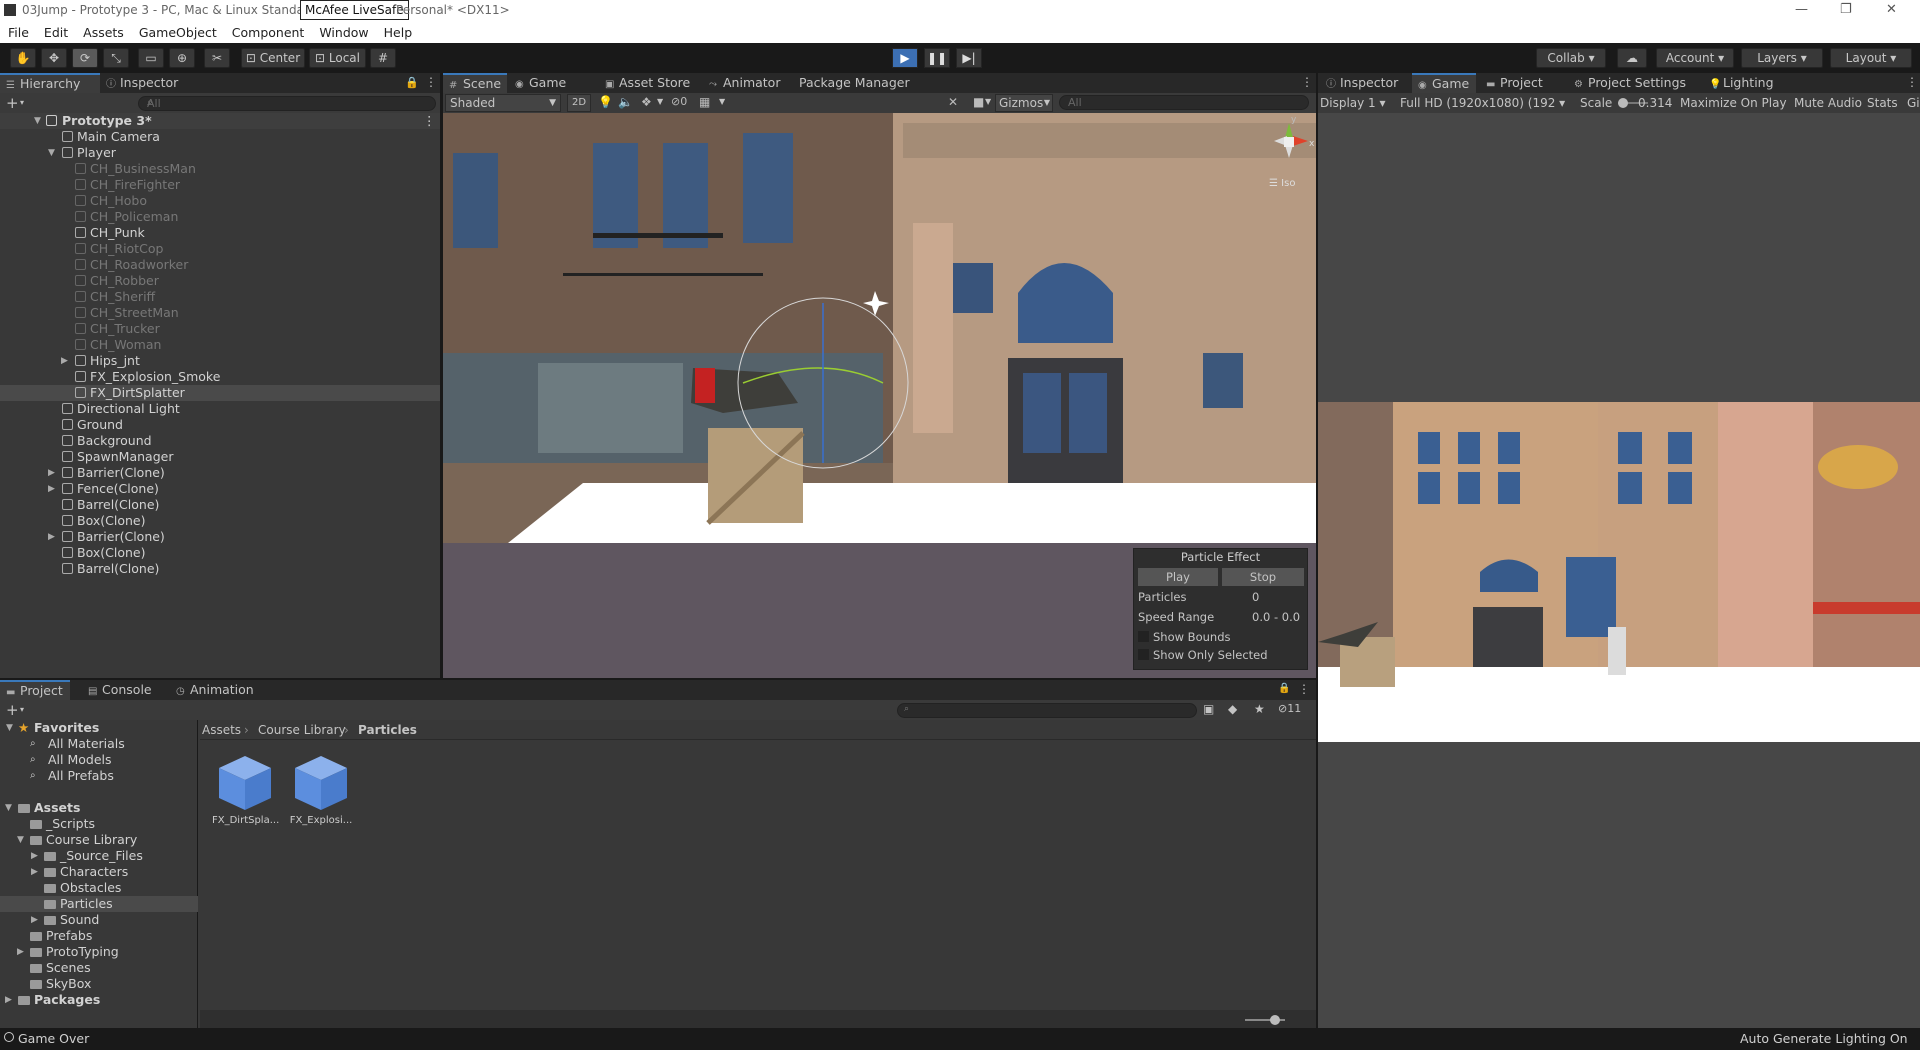 The image size is (1920, 1050). I want to click on project-folder-item: Prefabs, so click(99, 936).